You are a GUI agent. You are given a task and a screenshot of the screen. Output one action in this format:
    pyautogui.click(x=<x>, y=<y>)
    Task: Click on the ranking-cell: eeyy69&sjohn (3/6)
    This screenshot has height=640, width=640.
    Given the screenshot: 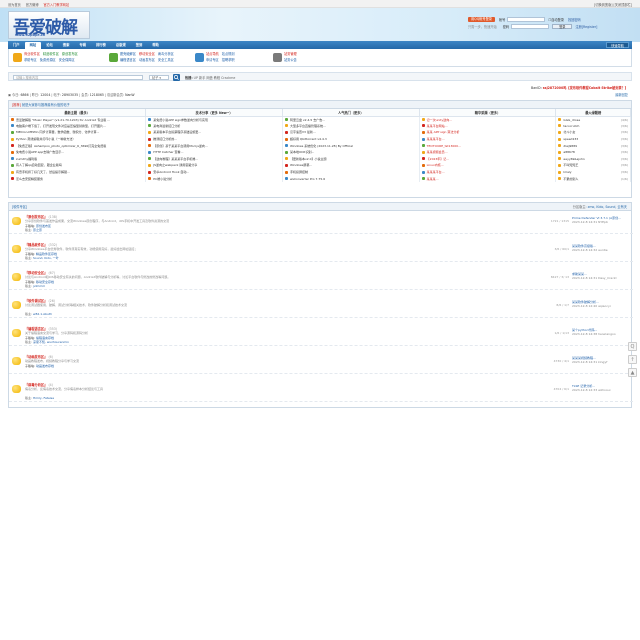 What is the action you would take?
    pyautogui.click(x=593, y=159)
    